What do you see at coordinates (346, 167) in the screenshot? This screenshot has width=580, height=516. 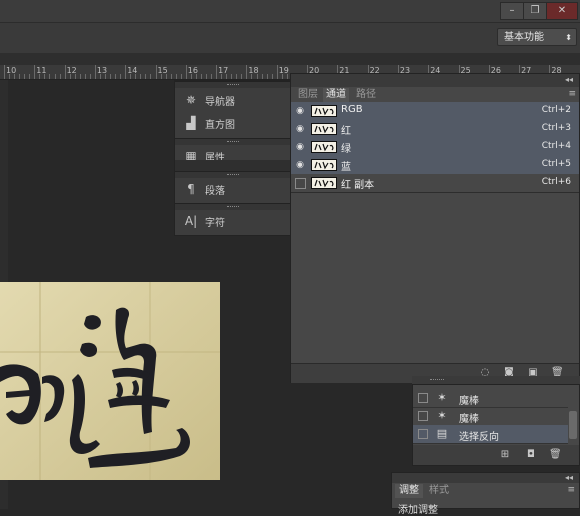 I see `channel-name: 蓝` at bounding box center [346, 167].